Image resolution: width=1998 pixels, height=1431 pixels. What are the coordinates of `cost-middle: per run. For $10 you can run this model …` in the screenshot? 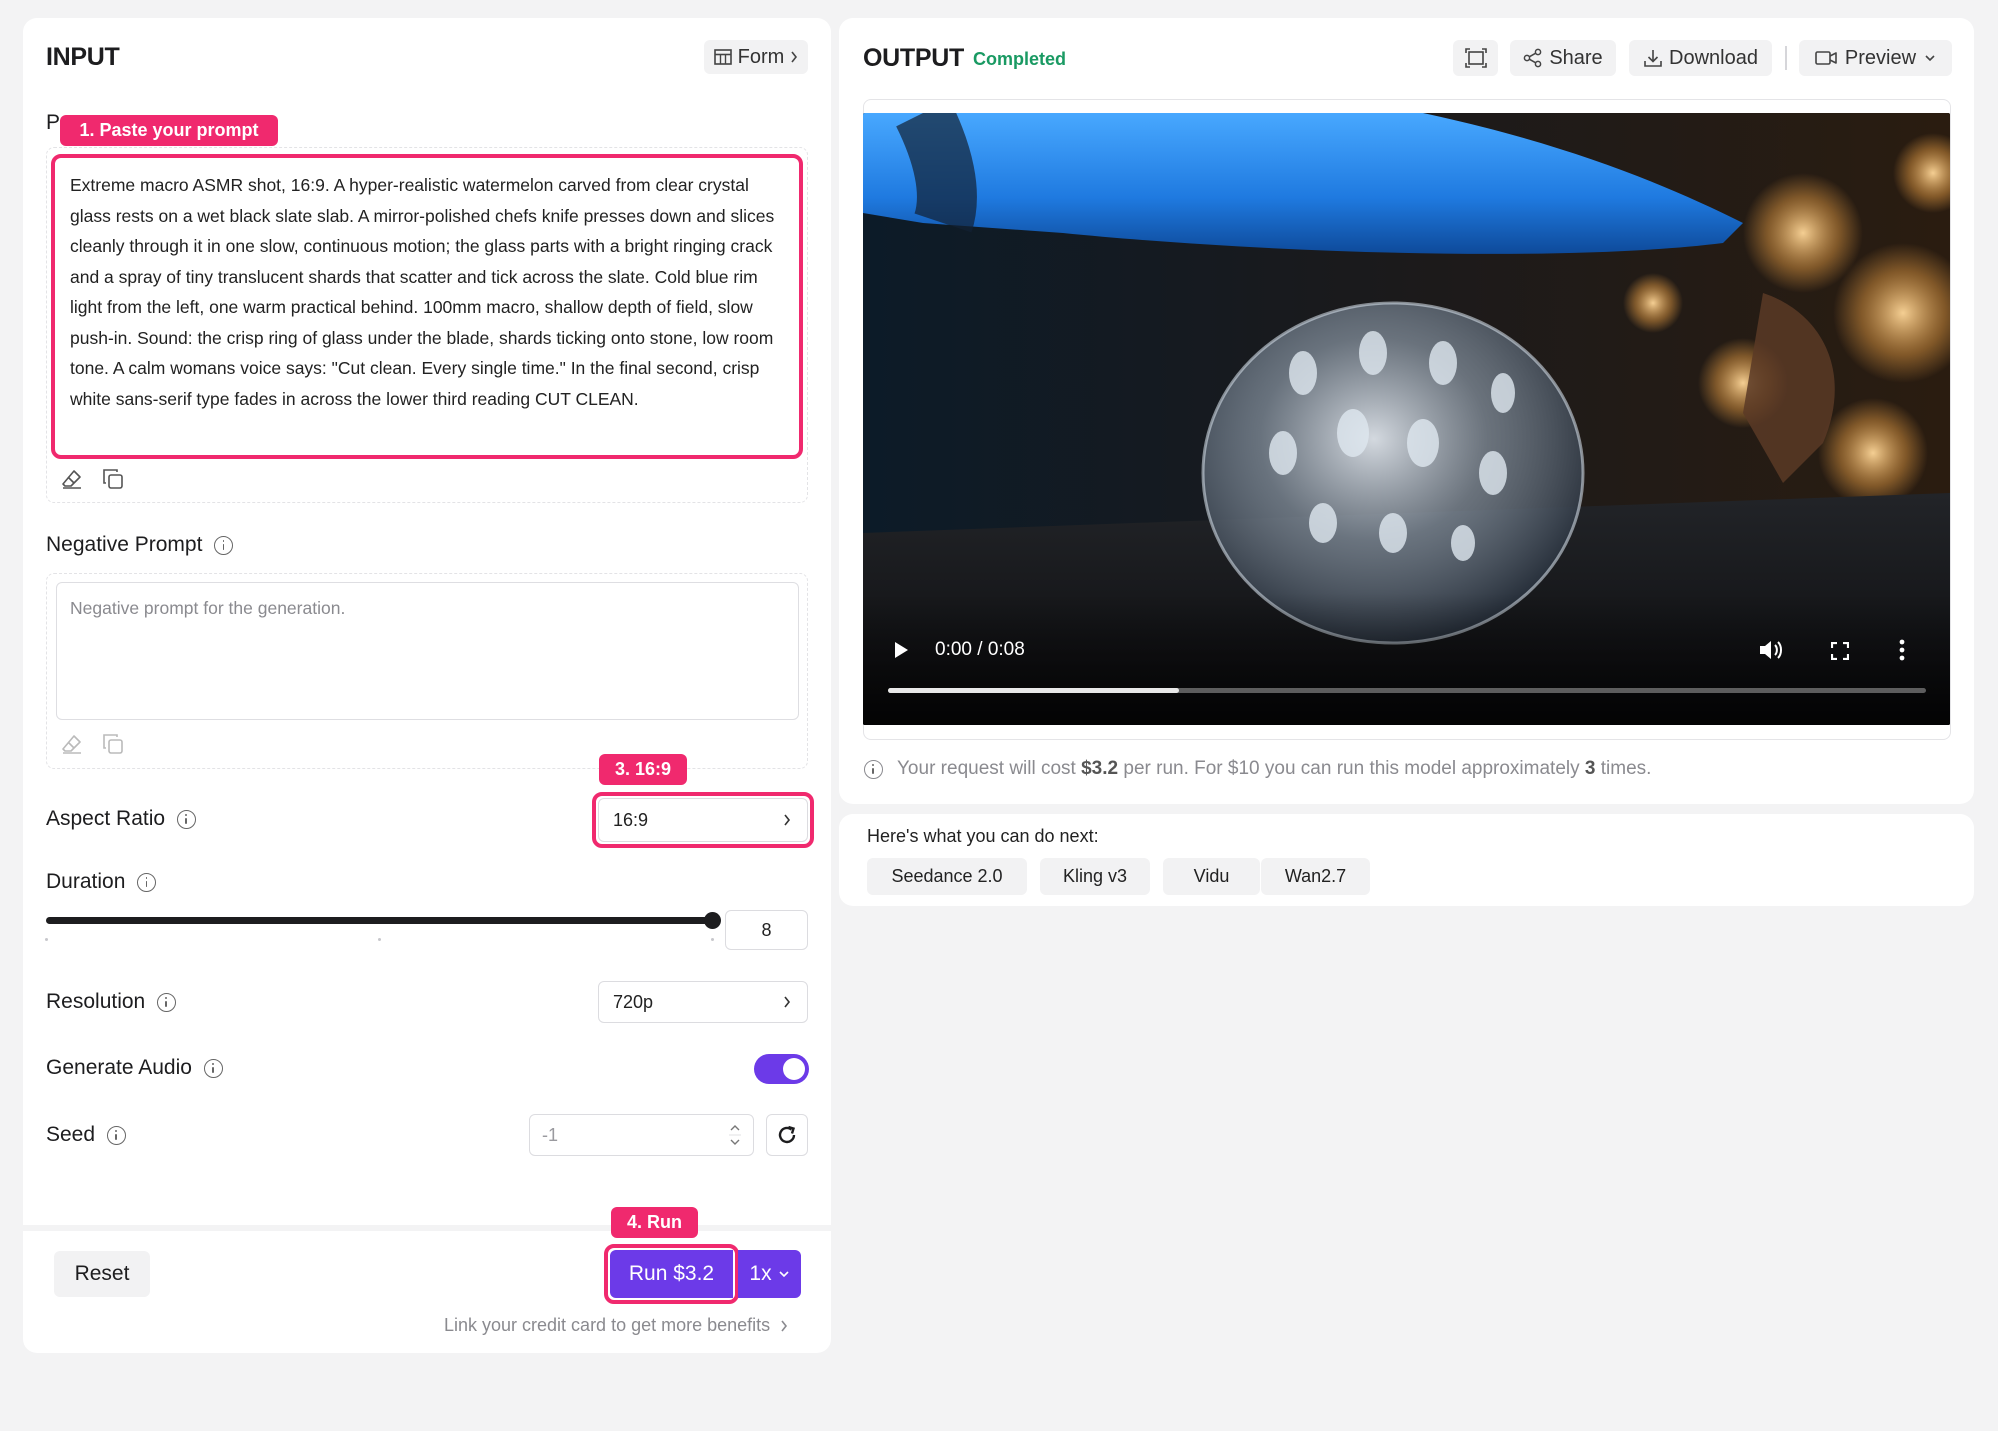 It's located at (1351, 768).